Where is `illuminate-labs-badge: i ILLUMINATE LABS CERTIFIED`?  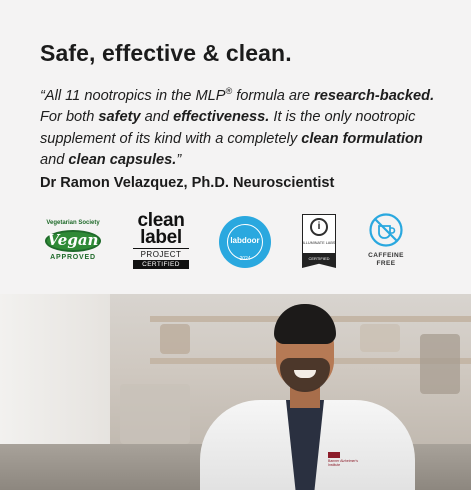 illuminate-labs-badge: i ILLUMINATE LABS CERTIFIED is located at coordinates (319, 241).